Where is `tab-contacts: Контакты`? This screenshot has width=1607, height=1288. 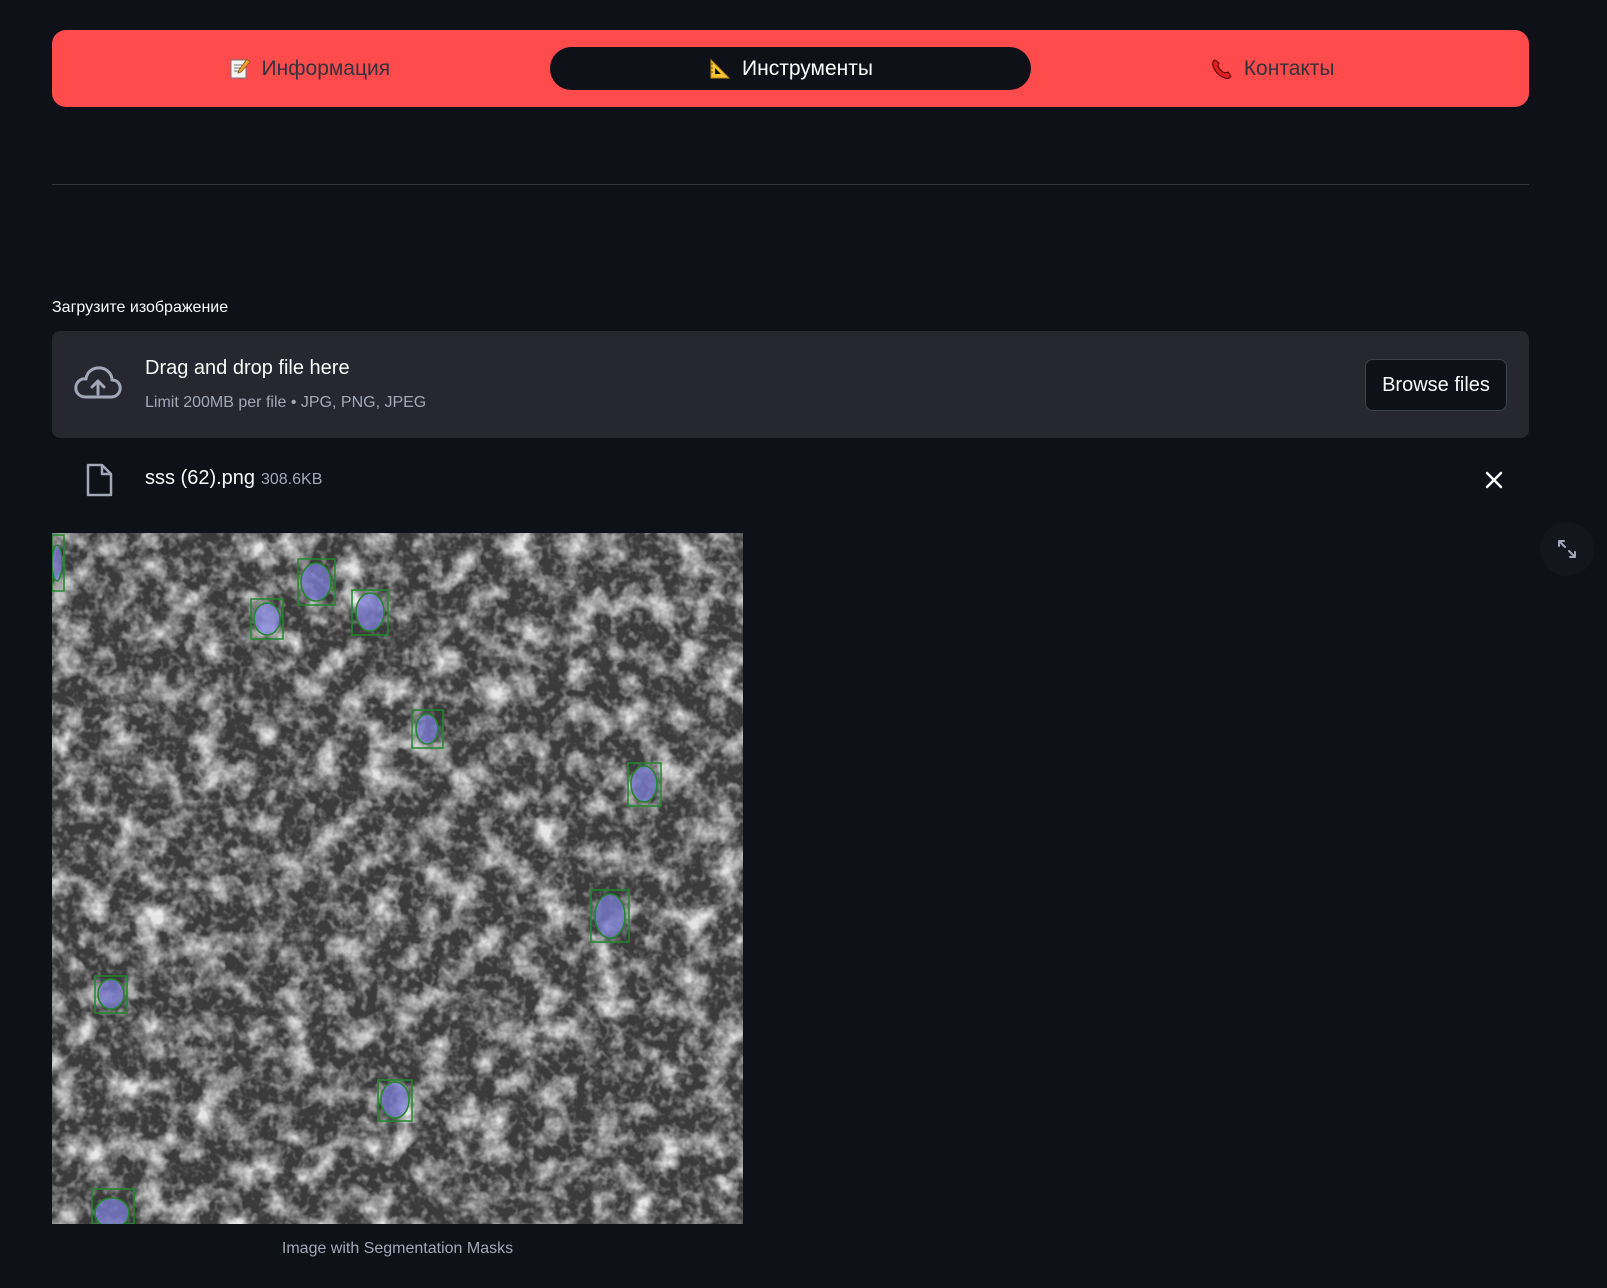
tab-contacts: Контакты is located at coordinates (1272, 68).